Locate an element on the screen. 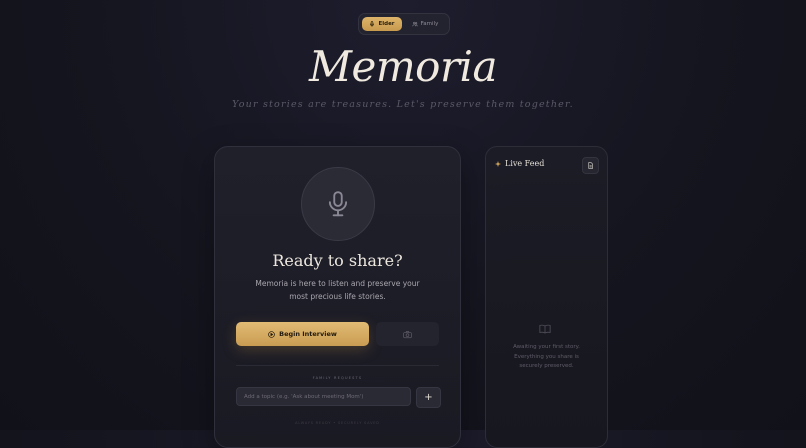 The height and width of the screenshot is (448, 806). document-icon is located at coordinates (590, 165).